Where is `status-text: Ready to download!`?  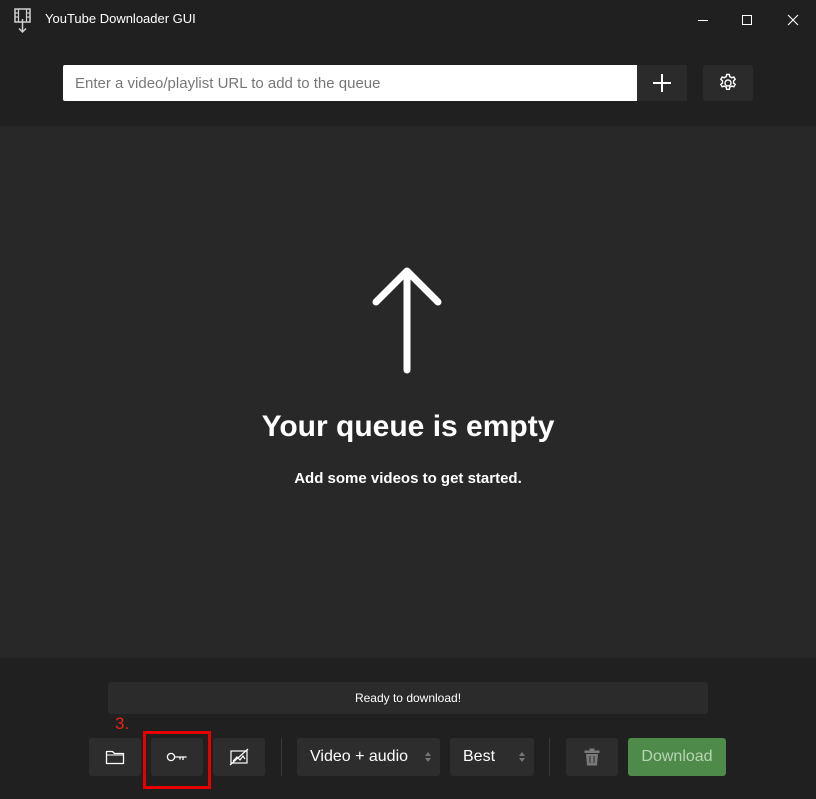 status-text: Ready to download! is located at coordinates (408, 698).